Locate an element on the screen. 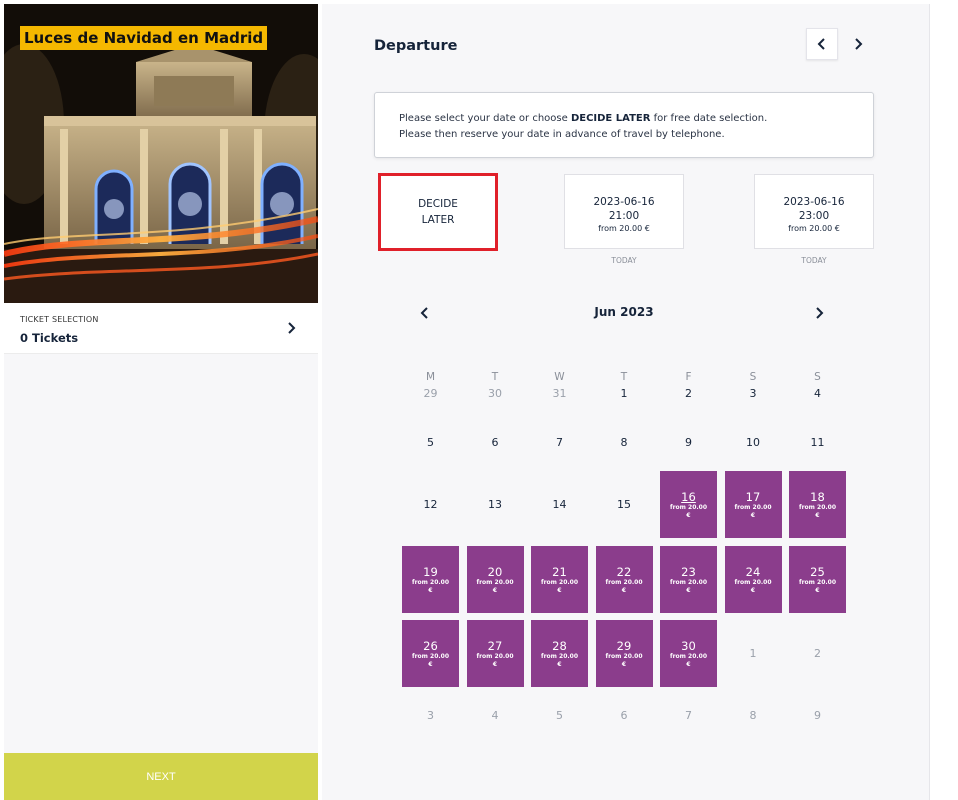 The image size is (958, 800). day-number: 19 is located at coordinates (430, 571).